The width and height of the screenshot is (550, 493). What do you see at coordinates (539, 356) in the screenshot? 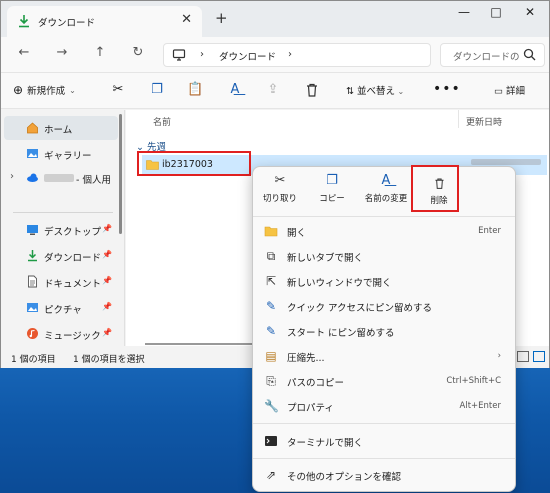
I see `tiles-view-icon` at bounding box center [539, 356].